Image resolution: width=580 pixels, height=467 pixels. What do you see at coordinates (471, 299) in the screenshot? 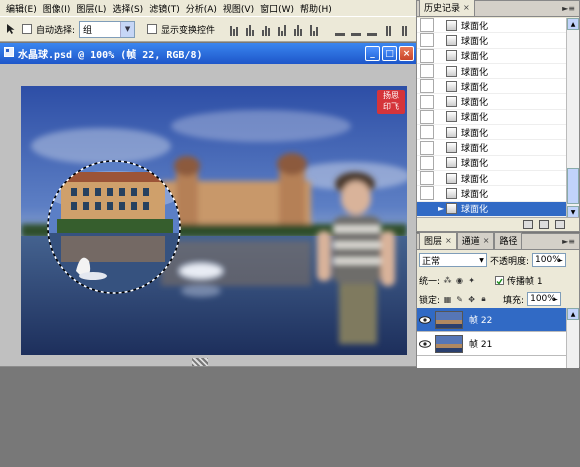
I see `lock-position-icon: ✥` at bounding box center [471, 299].